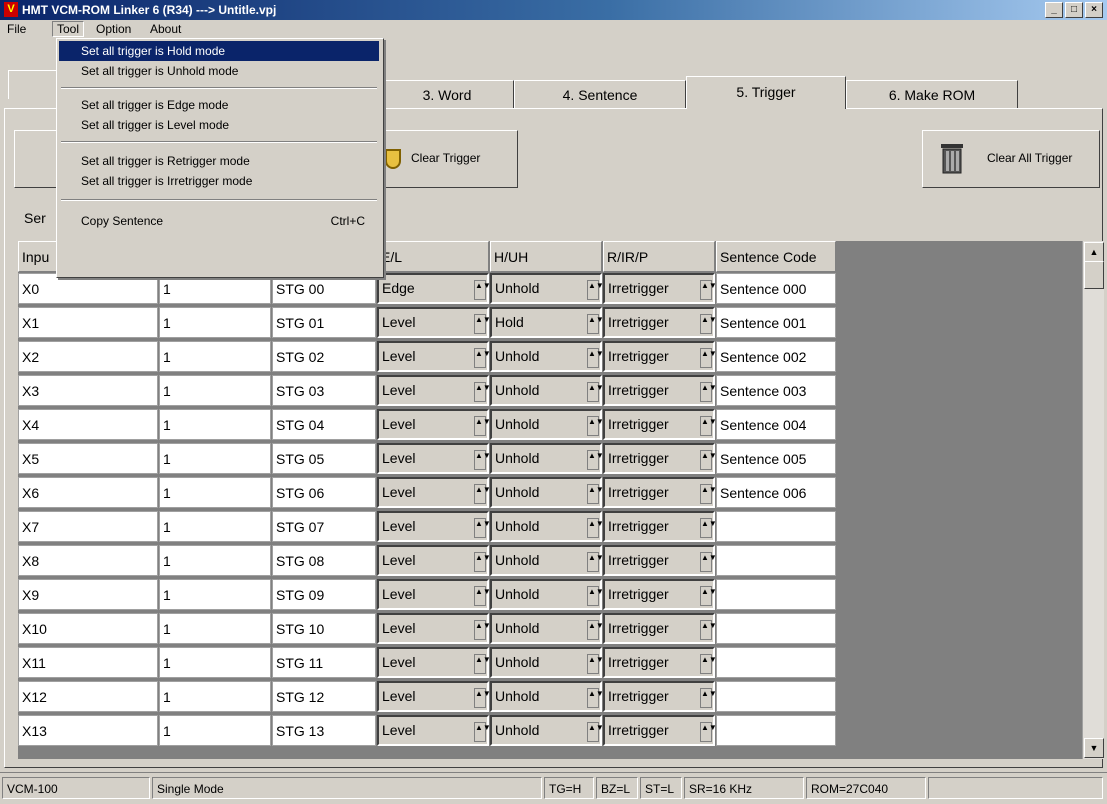  Describe the element at coordinates (442, 159) in the screenshot. I see `clear-trigger-button: Clear Trigger` at that location.